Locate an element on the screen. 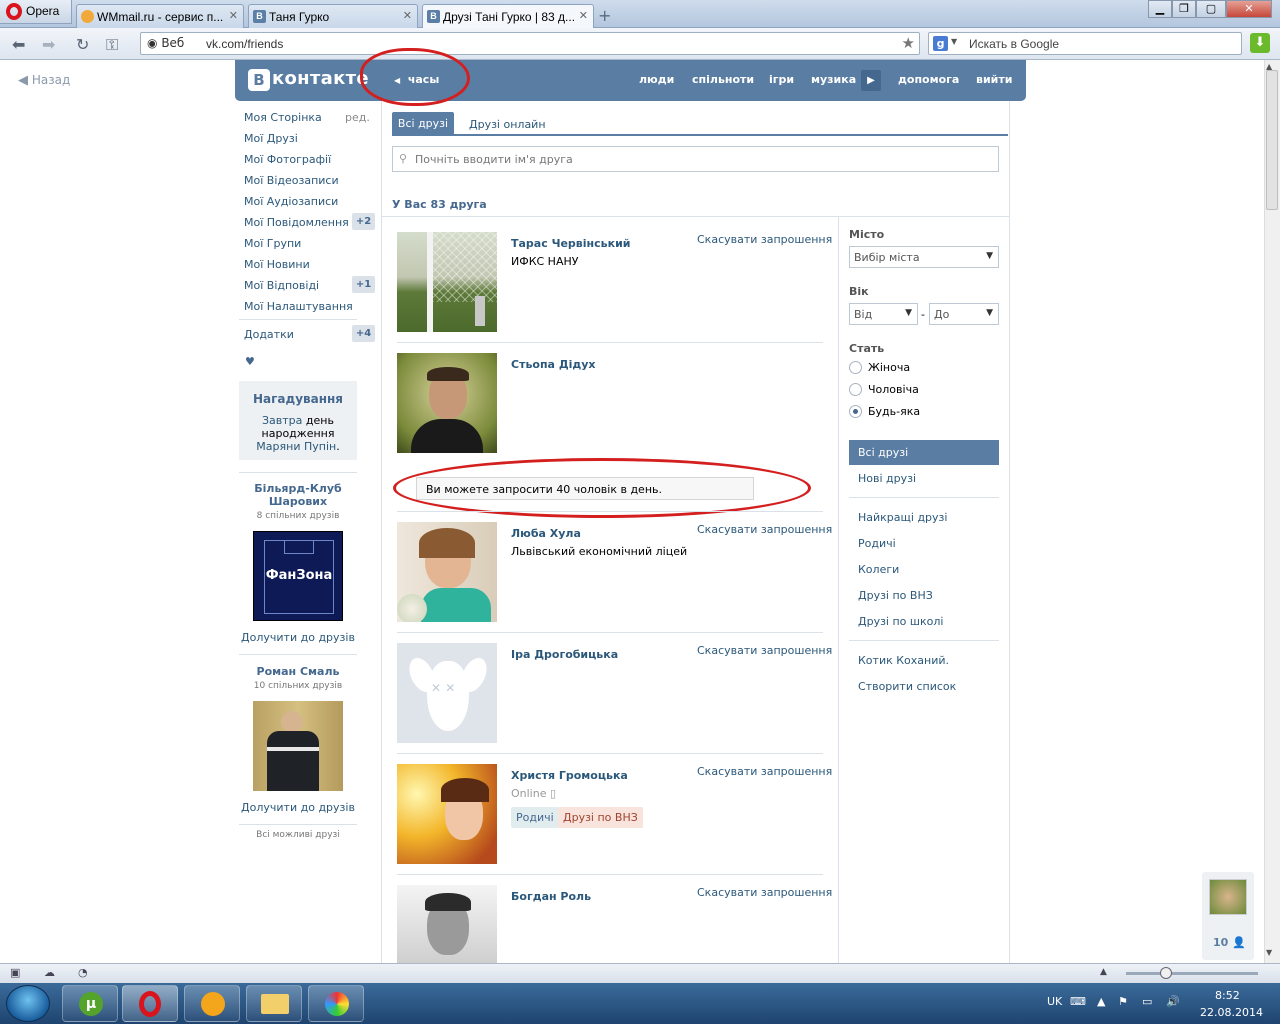  scrollbar-thumb is located at coordinates (1272, 140).